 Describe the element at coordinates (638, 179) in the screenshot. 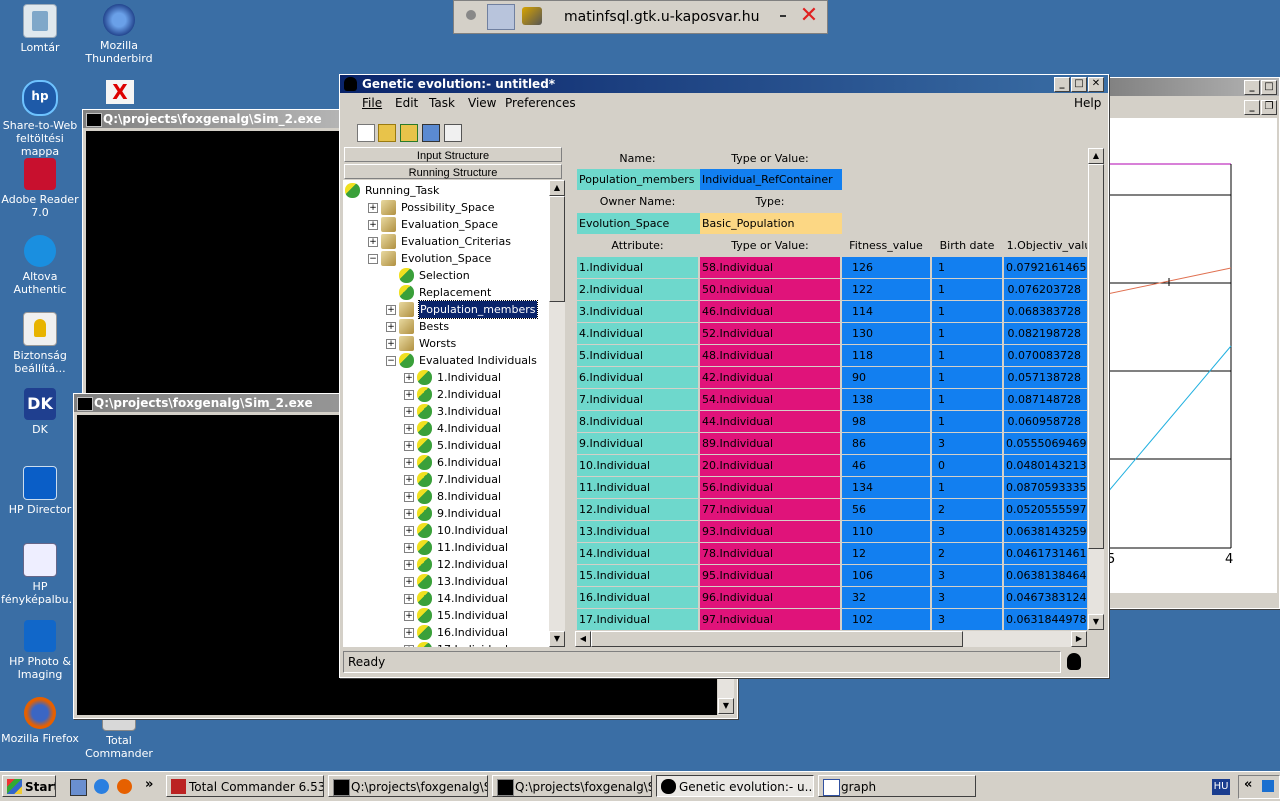

I see `name-value: Population_members` at that location.